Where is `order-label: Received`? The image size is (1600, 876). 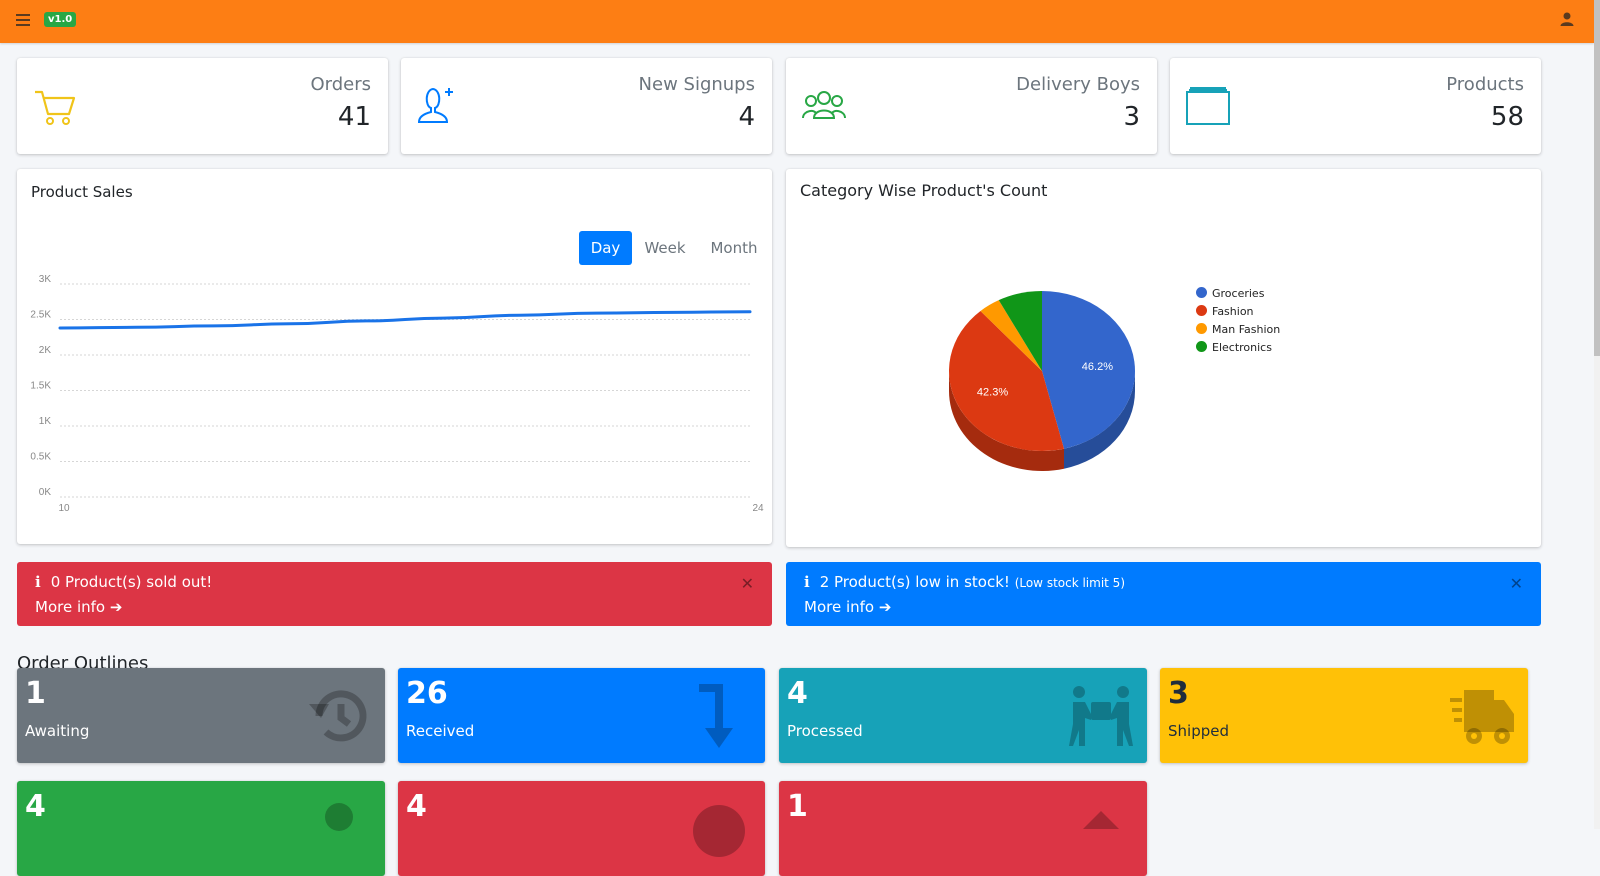
order-label: Received is located at coordinates (440, 731).